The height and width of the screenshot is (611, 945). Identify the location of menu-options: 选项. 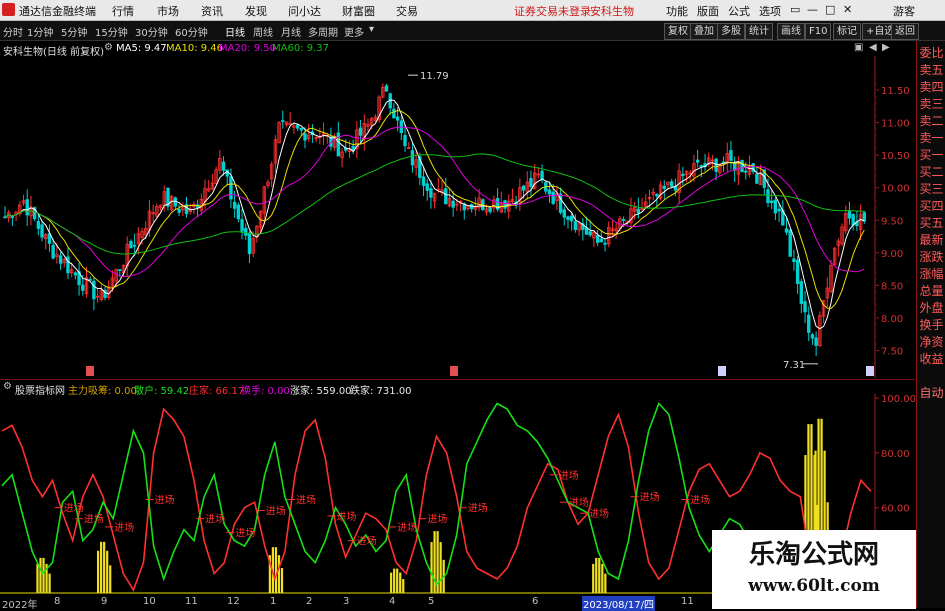
(770, 11).